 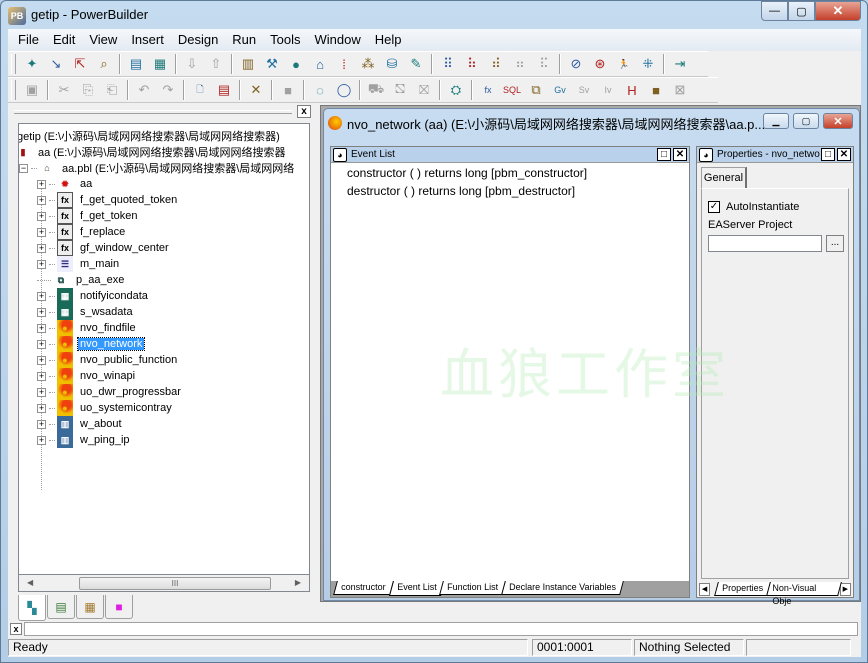 I want to click on collapse-icon: −, so click(x=23, y=168).